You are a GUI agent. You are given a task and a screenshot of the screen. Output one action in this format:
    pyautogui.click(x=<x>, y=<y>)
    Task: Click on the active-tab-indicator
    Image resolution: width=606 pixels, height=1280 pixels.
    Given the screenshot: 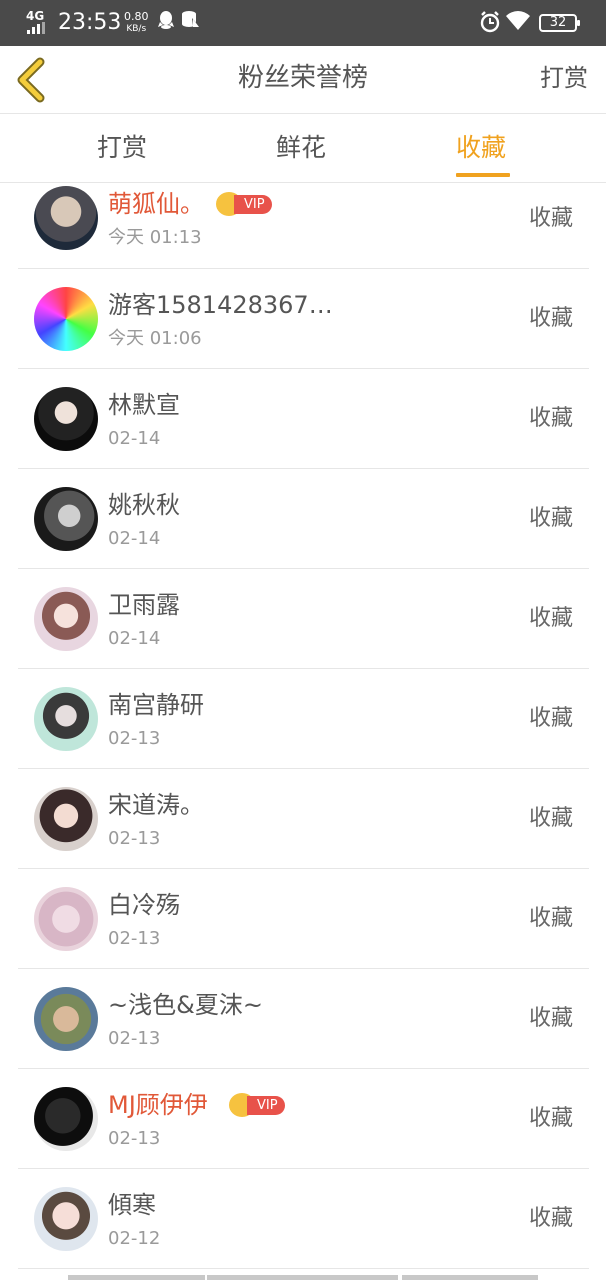 What is the action you would take?
    pyautogui.click(x=483, y=175)
    